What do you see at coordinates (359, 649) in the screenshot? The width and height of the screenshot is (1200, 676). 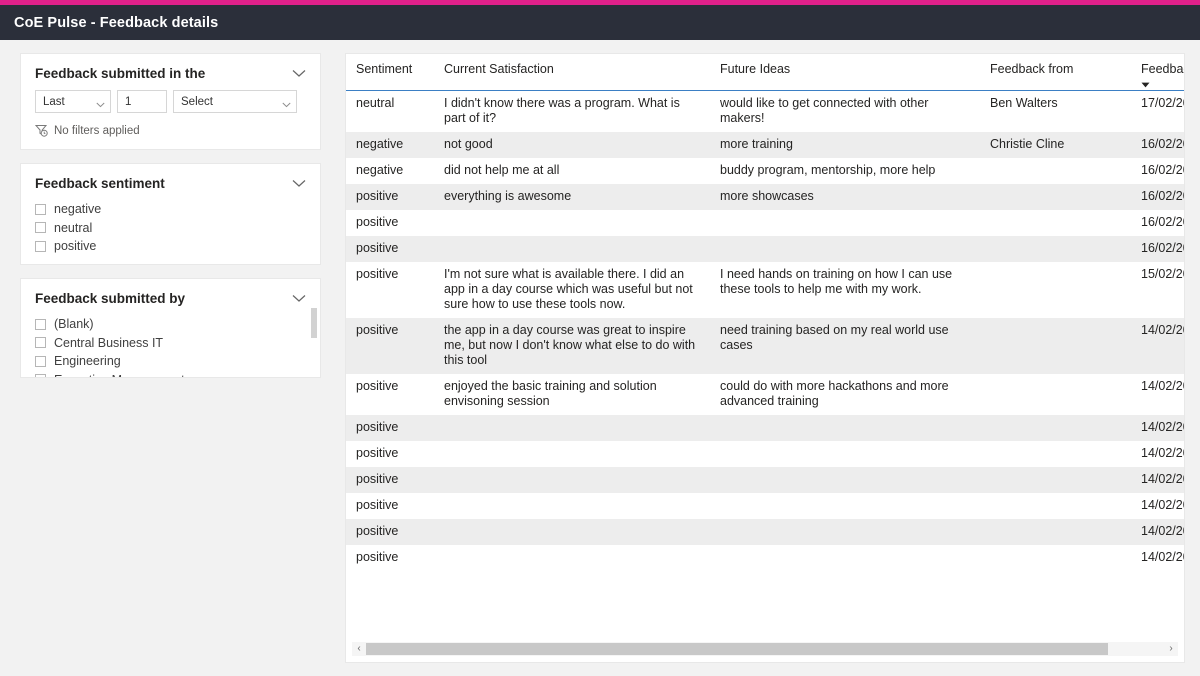 I see `scroll-left-arrow-icon: ‹` at bounding box center [359, 649].